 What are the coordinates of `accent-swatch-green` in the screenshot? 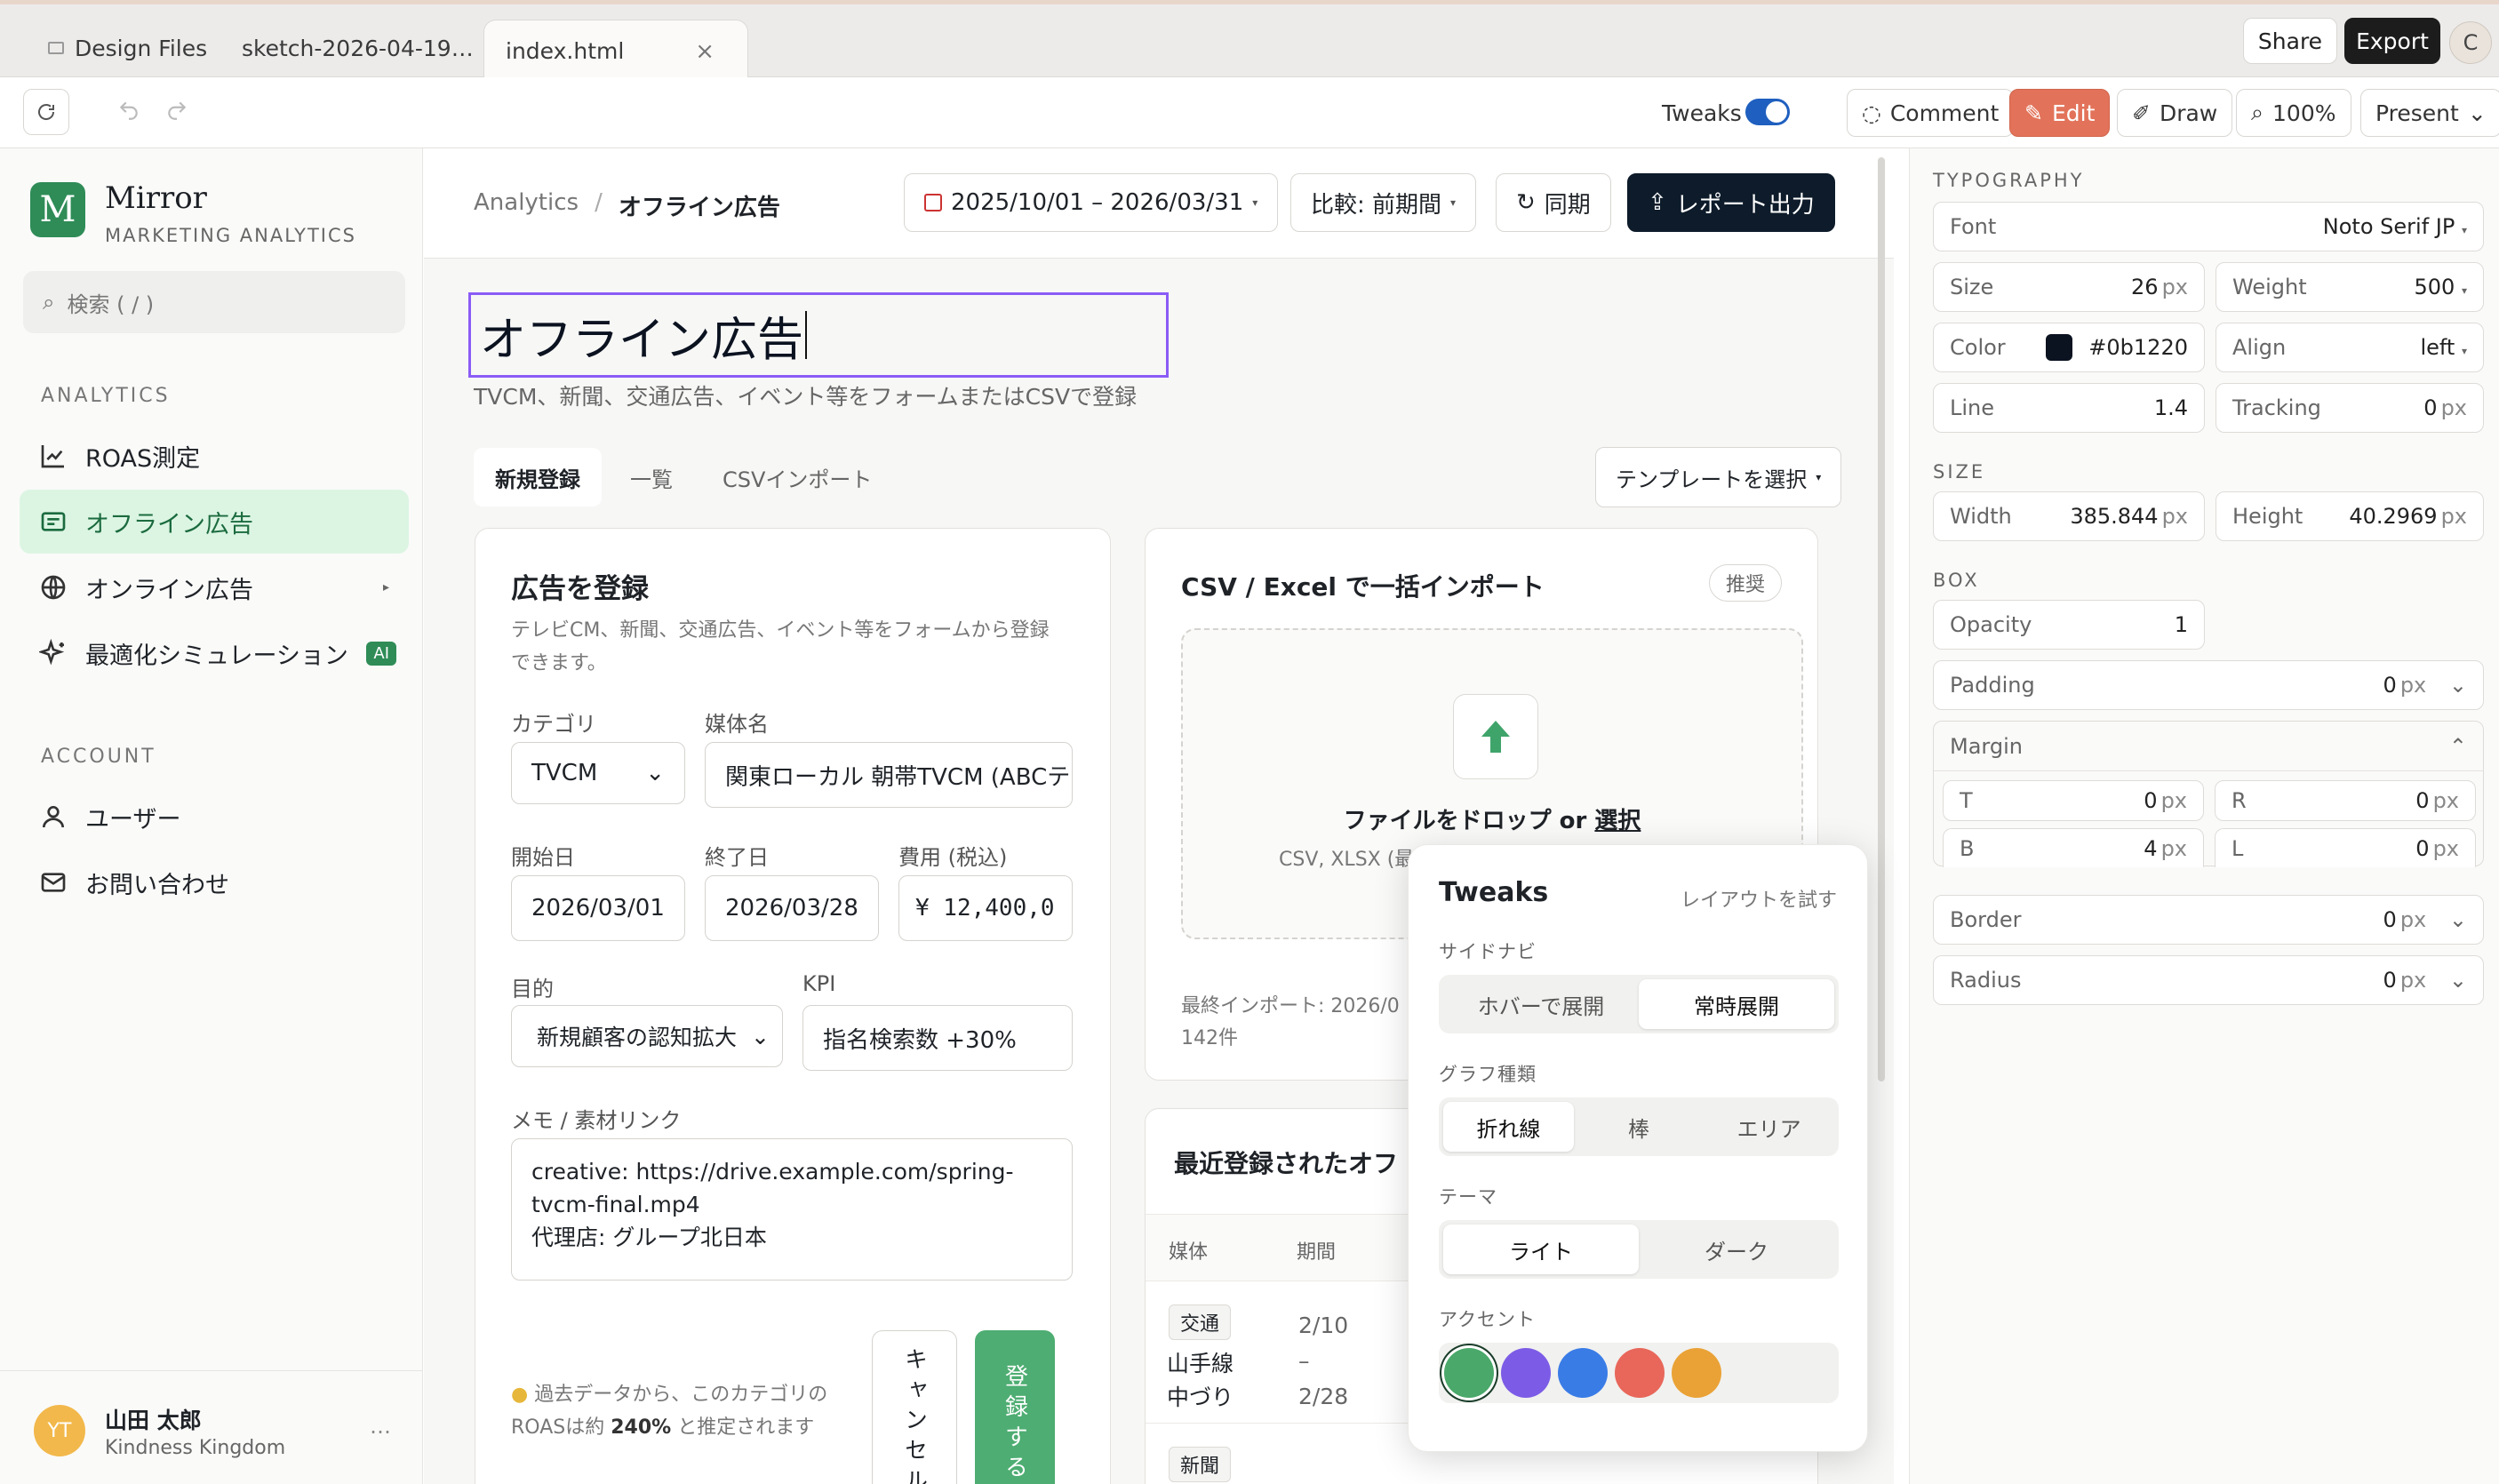 It's located at (1469, 1373).